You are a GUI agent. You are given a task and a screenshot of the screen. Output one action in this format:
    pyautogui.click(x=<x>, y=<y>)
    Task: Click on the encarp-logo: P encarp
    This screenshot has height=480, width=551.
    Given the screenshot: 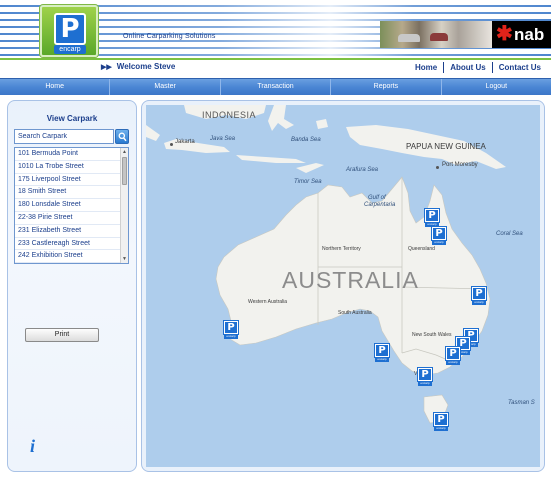 What is the action you would take?
    pyautogui.click(x=69, y=31)
    